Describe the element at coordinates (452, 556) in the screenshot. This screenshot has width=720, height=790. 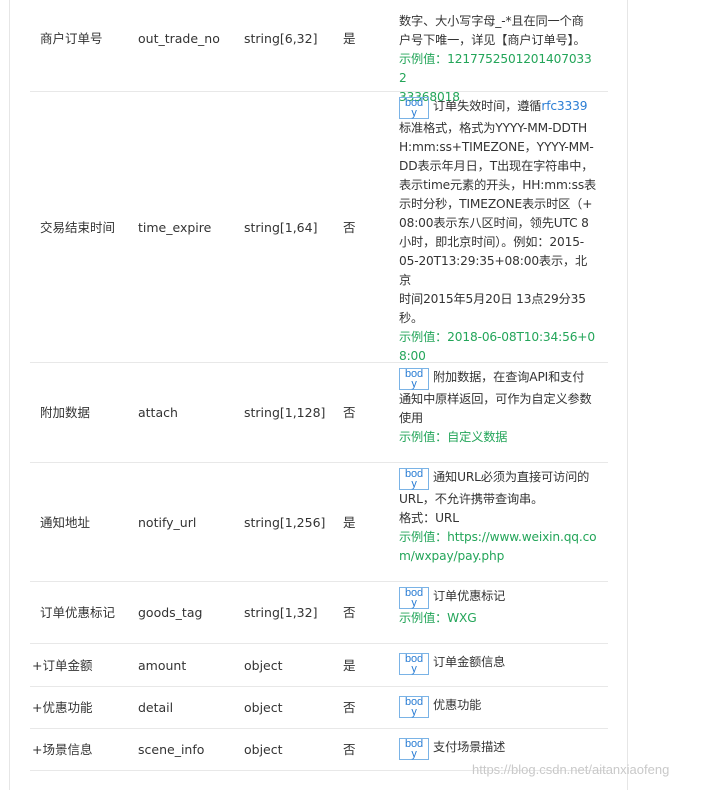
I see `example-value: m/wxpay/pay.php` at that location.